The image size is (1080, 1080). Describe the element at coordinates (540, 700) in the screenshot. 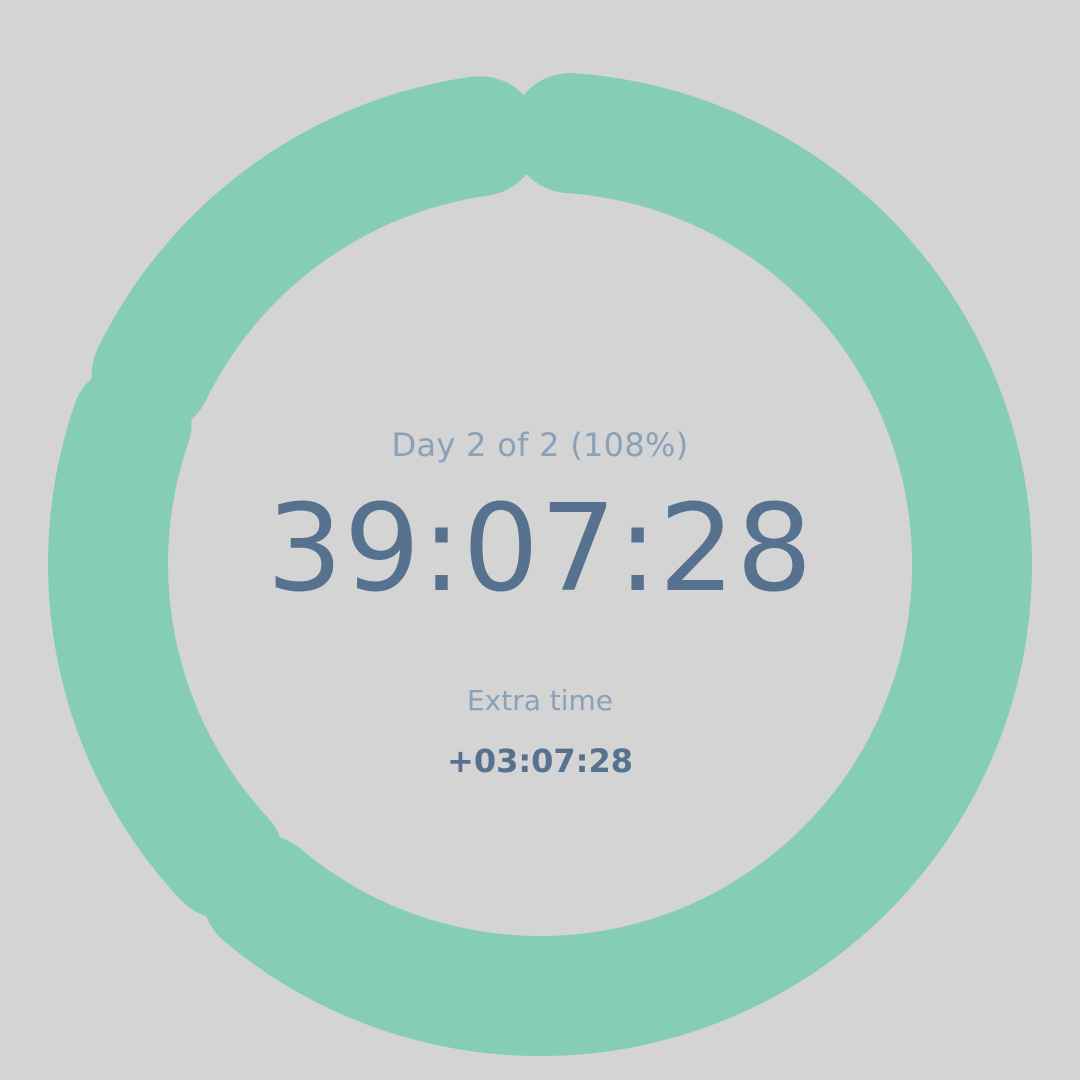

I see `extra-time-label: Extra time` at that location.